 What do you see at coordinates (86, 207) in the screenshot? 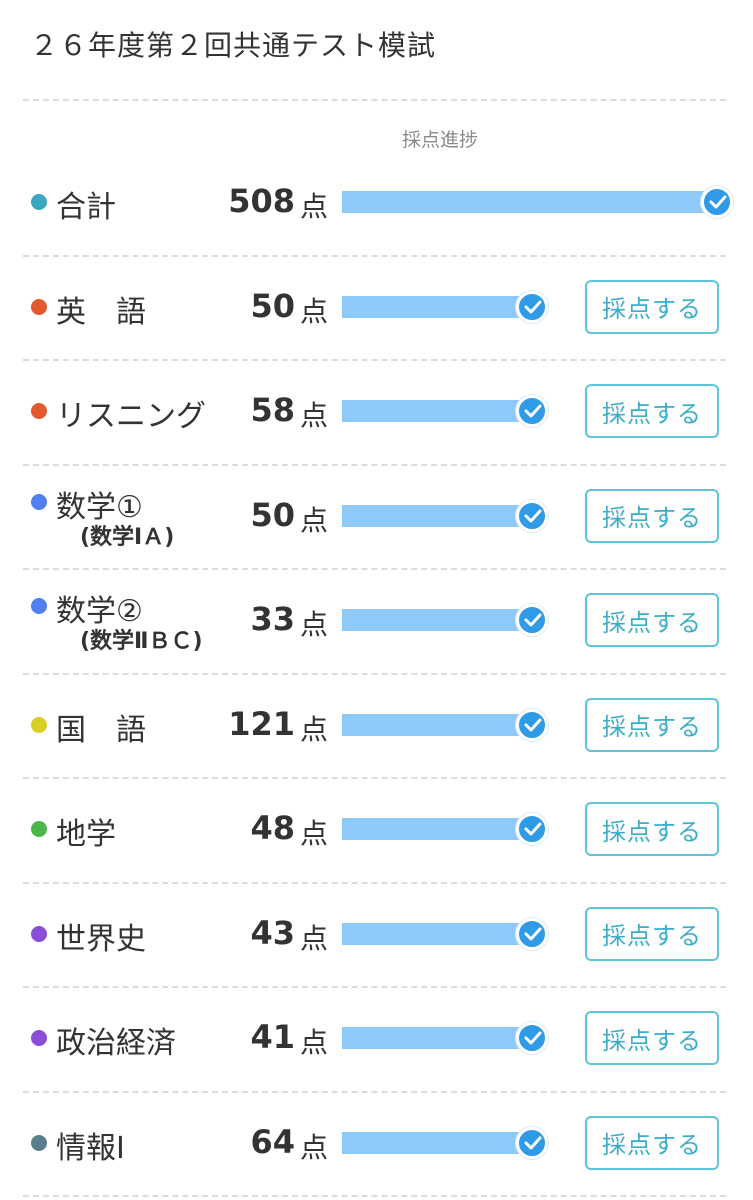
I see `subject-name: 合計` at bounding box center [86, 207].